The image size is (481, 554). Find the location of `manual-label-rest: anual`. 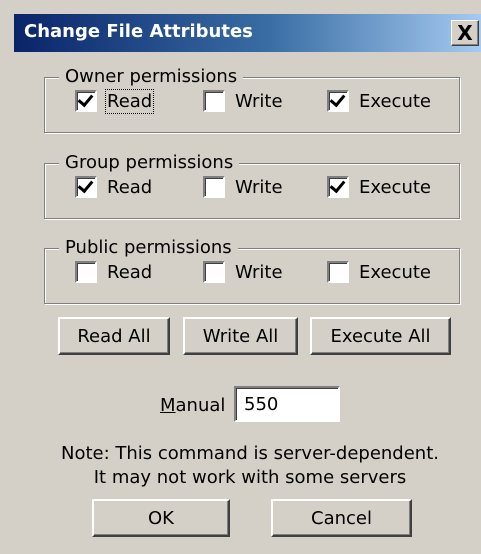

manual-label-rest: anual is located at coordinates (200, 405).